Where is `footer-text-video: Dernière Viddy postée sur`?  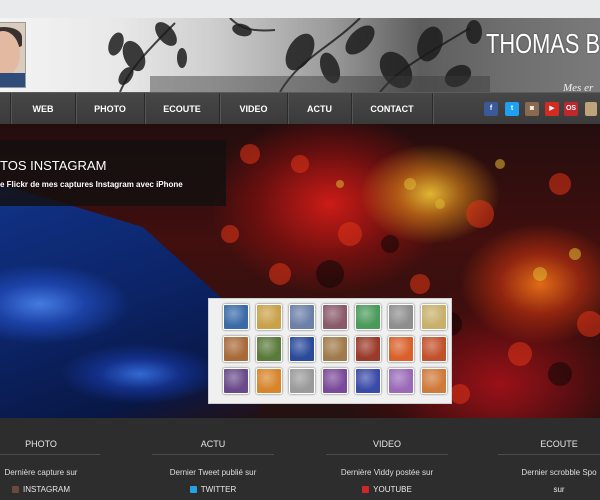 footer-text-video: Dernière Viddy postée sur is located at coordinates (387, 472).